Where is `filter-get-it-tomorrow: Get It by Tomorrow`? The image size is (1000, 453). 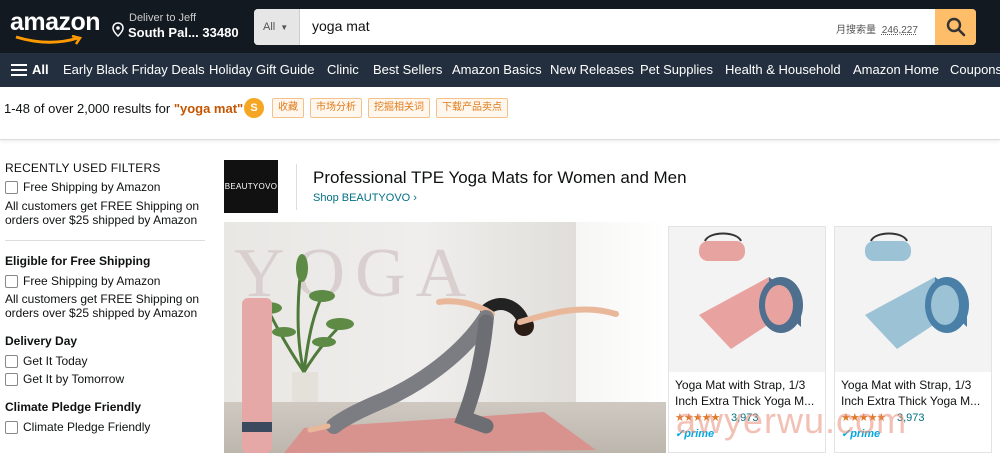 filter-get-it-tomorrow: Get It by Tomorrow is located at coordinates (64, 379).